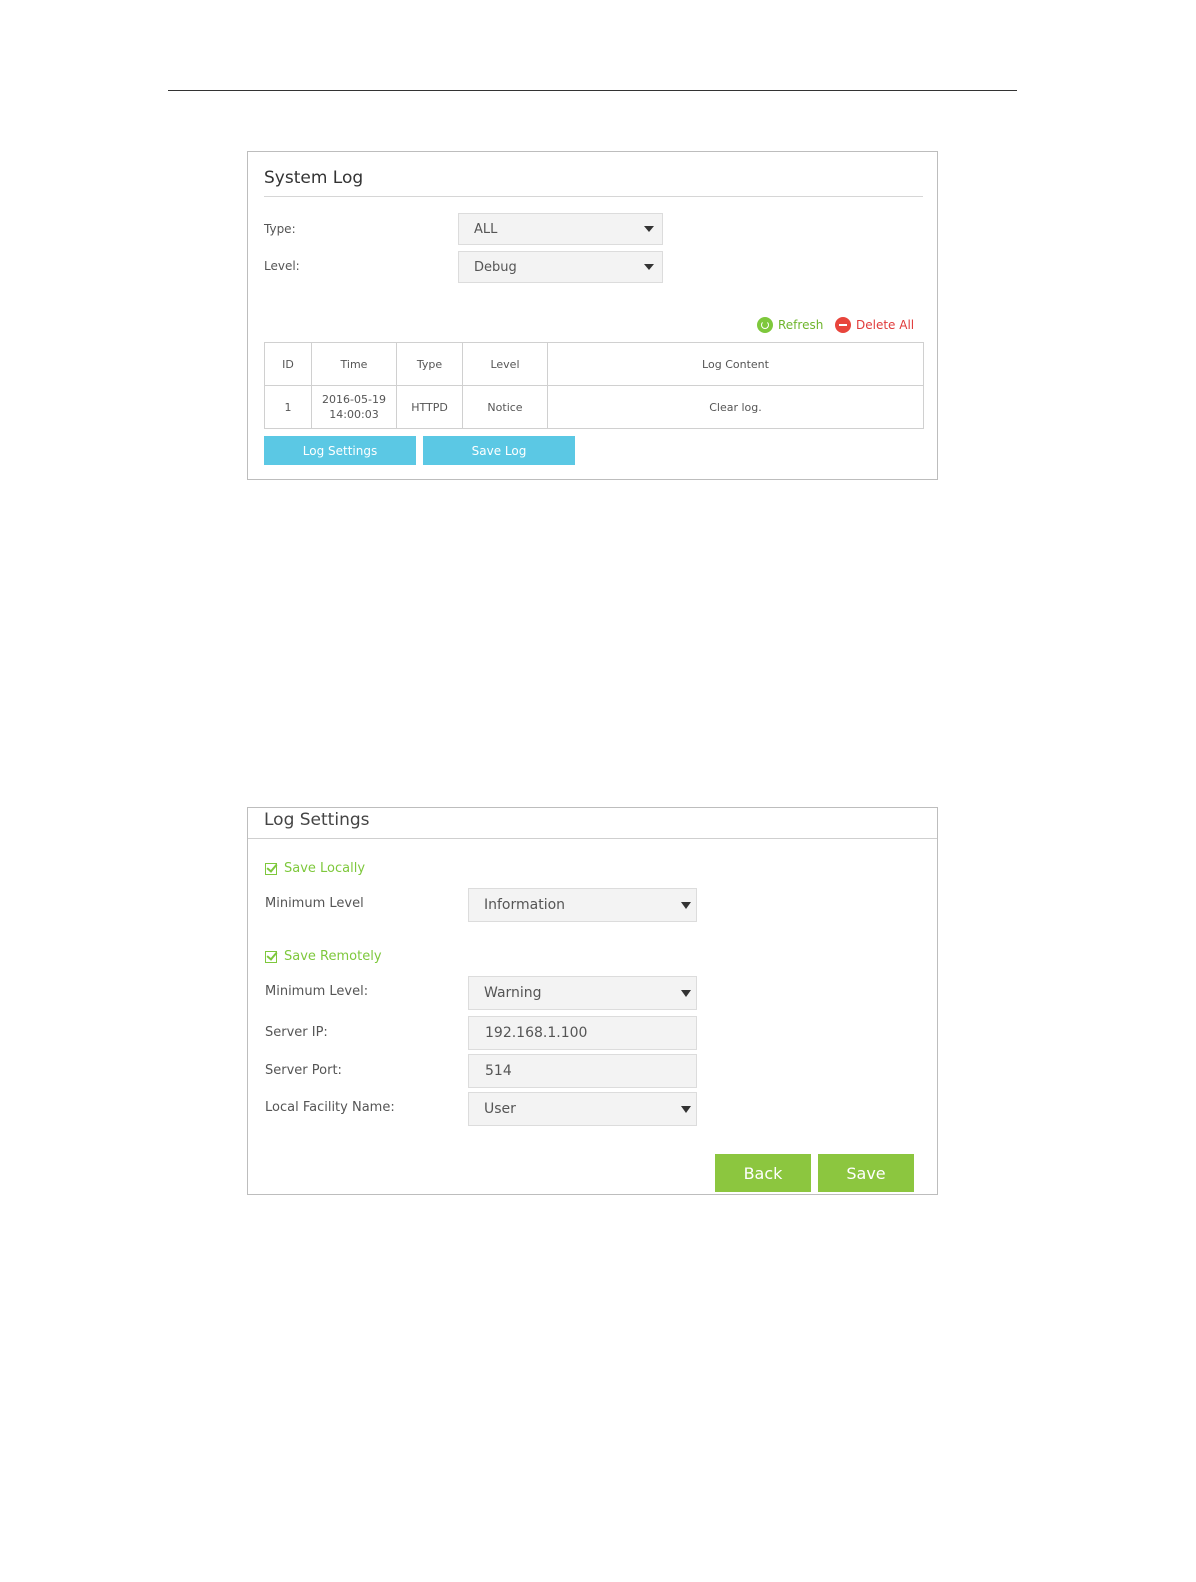  Describe the element at coordinates (354, 399) in the screenshot. I see `cell-time-date: 2016-05-19` at that location.